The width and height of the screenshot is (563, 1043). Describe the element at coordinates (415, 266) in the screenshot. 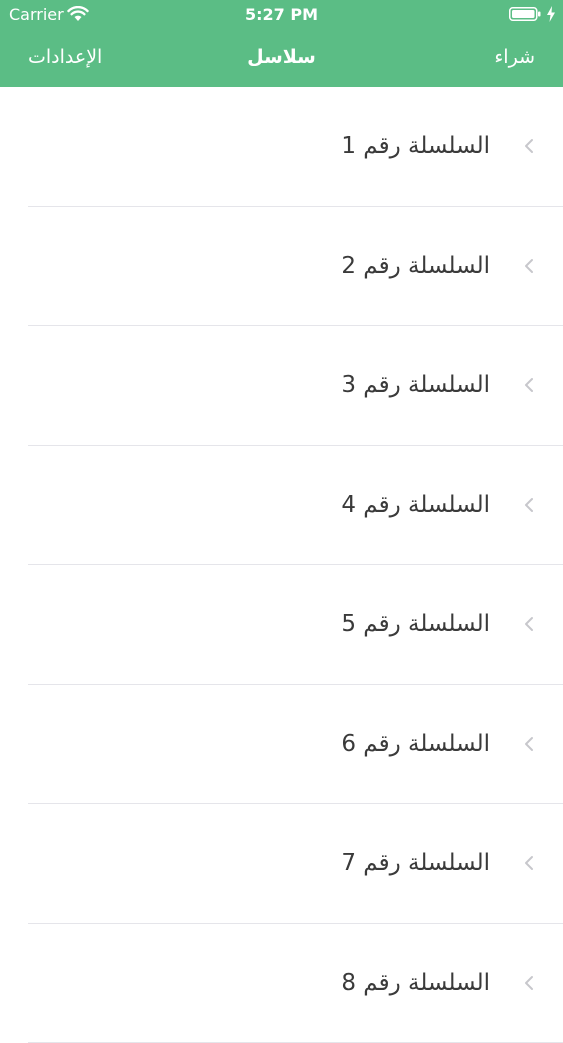

I see `series-row-label: السلسلة رقم 2` at that location.